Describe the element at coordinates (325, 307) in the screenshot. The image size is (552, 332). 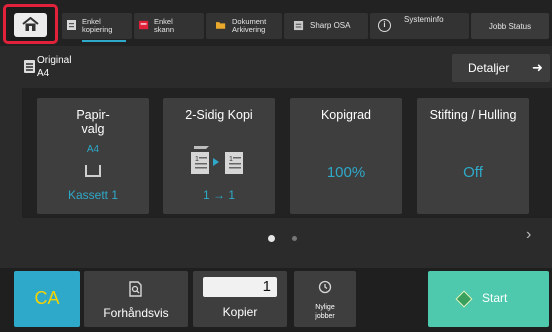
I see `recent-jobs-label-line1: Nylige` at that location.